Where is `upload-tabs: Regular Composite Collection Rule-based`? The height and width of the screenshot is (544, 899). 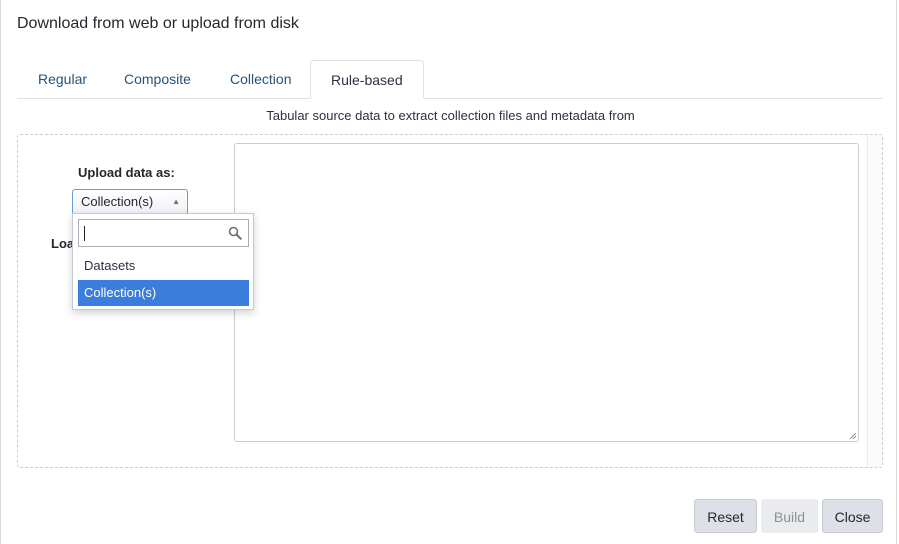 upload-tabs: Regular Composite Collection Rule-based is located at coordinates (450, 79).